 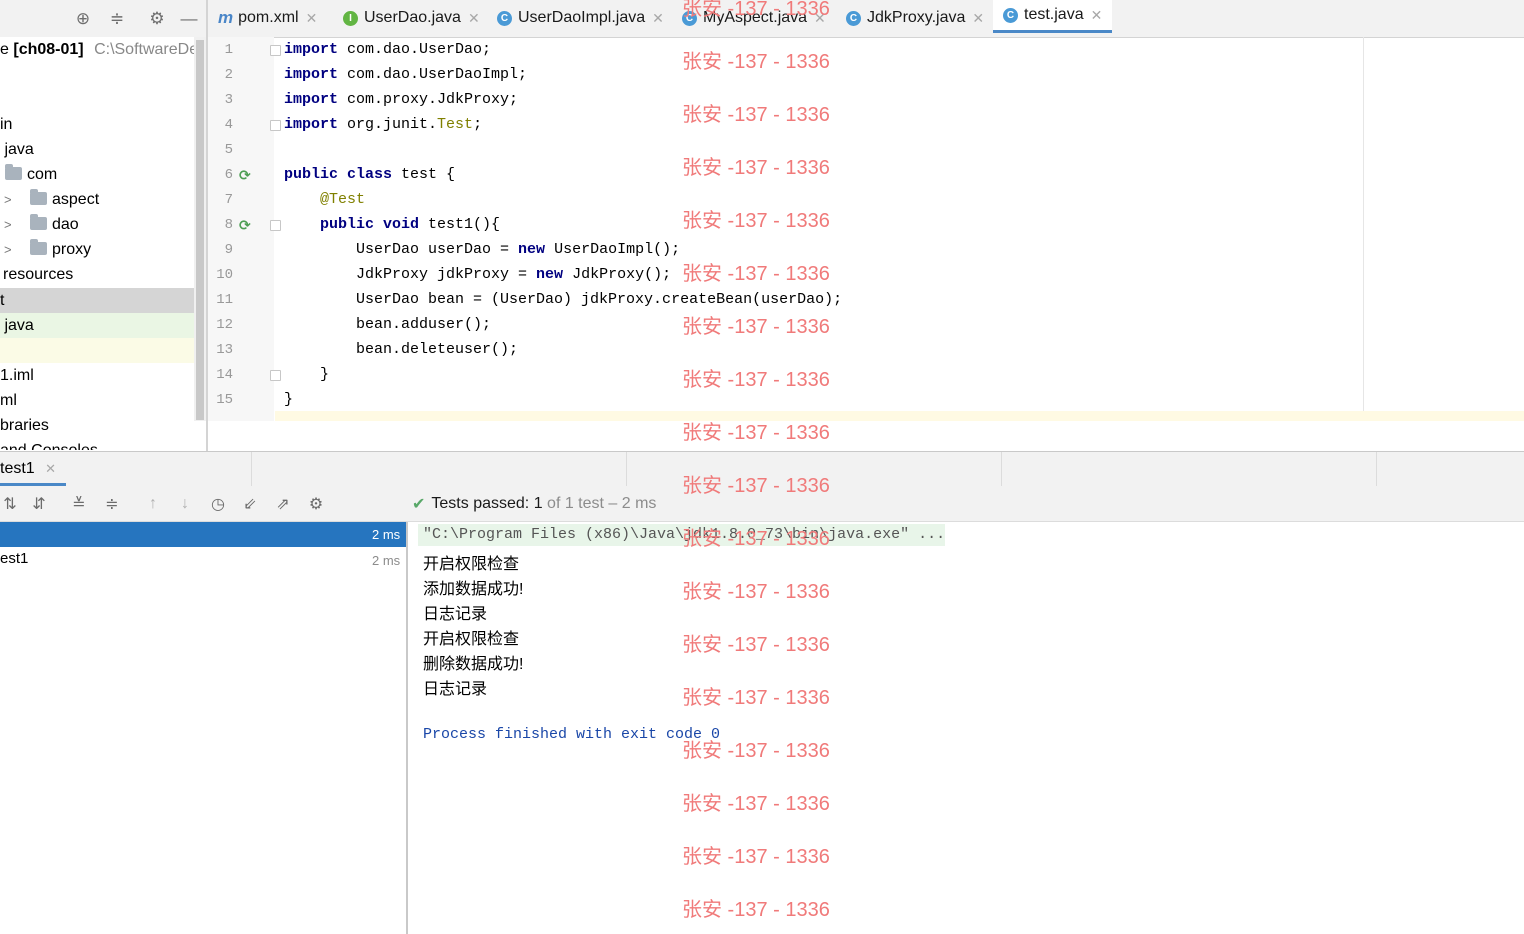 What do you see at coordinates (33, 468) in the screenshot?
I see `run-tab-test1: test1 ✕` at bounding box center [33, 468].